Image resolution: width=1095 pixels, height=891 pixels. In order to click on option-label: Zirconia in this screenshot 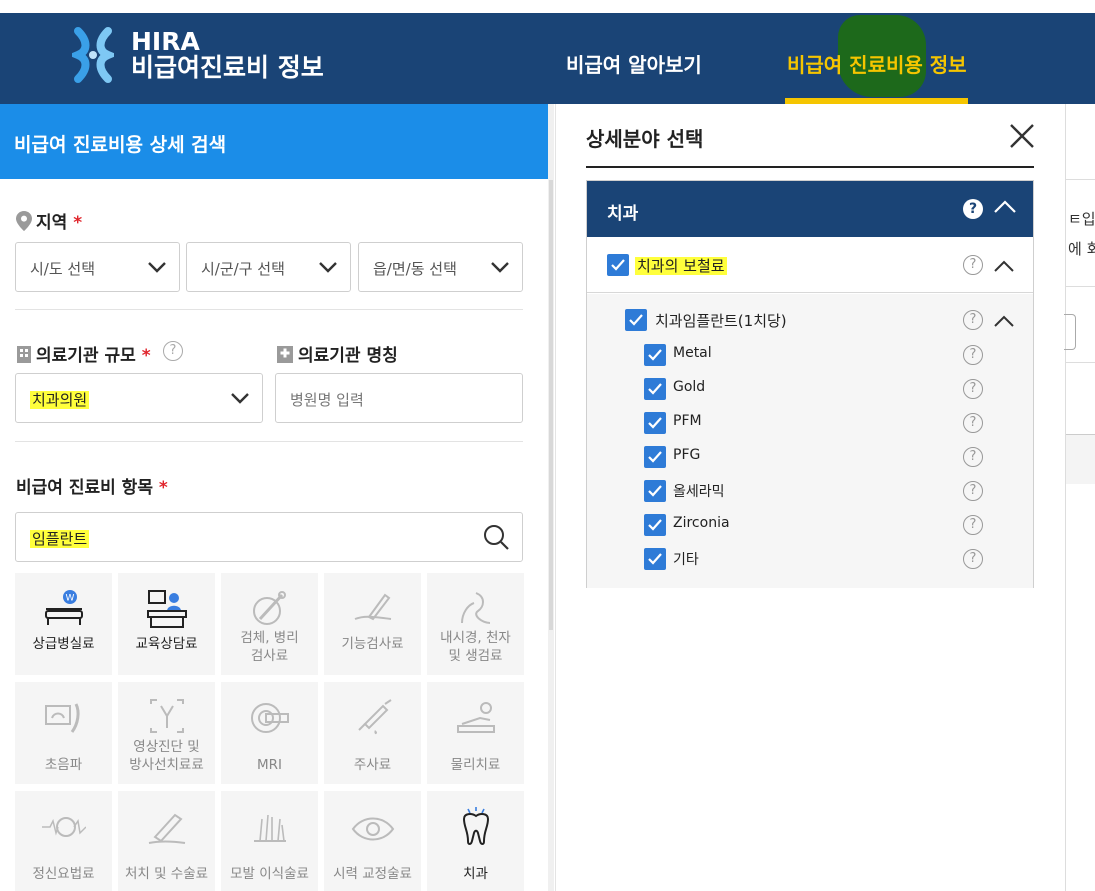, I will do `click(701, 523)`.